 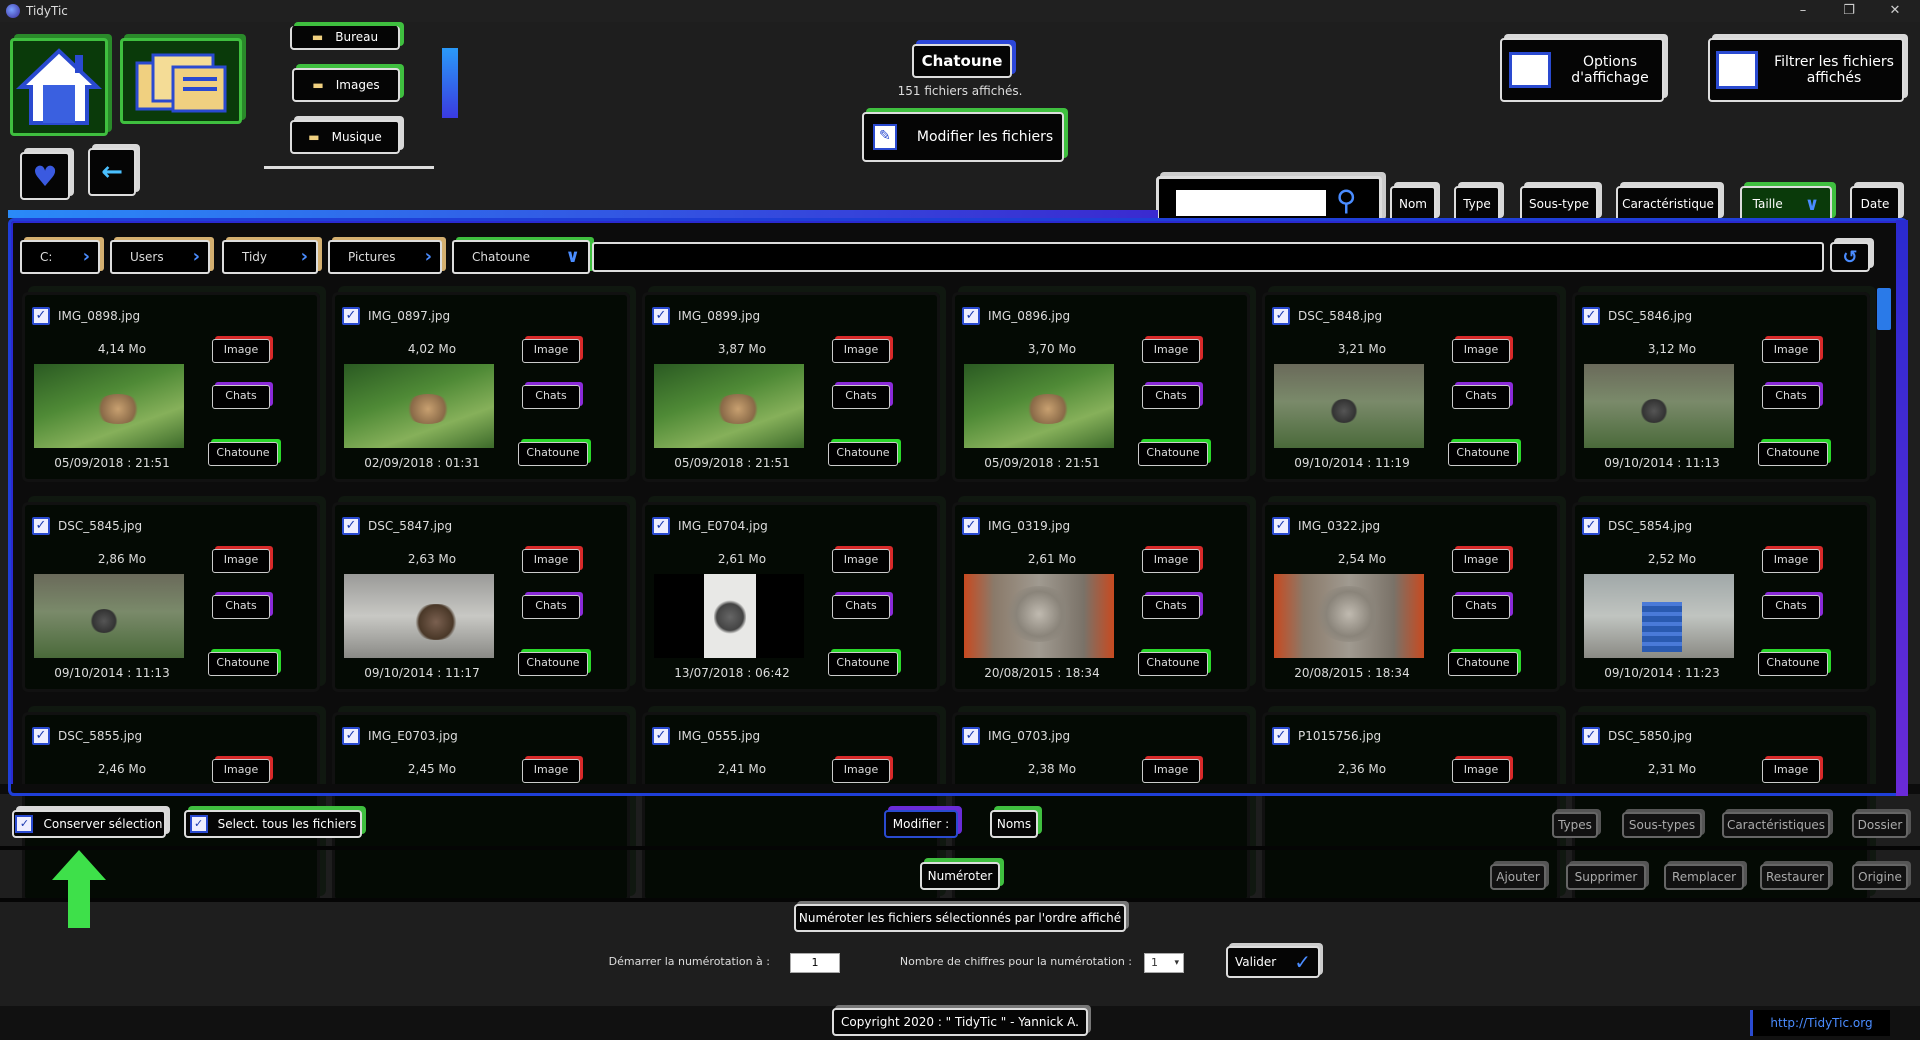 What do you see at coordinates (1880, 825) in the screenshot?
I see `modify-dossier-button: Dossier` at bounding box center [1880, 825].